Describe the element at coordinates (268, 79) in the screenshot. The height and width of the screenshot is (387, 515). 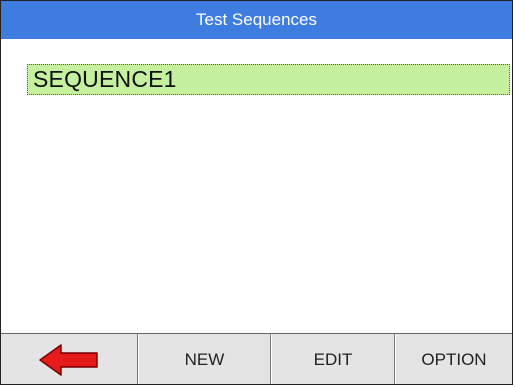
I see `sequence-list-item: SEQUENCE1` at that location.